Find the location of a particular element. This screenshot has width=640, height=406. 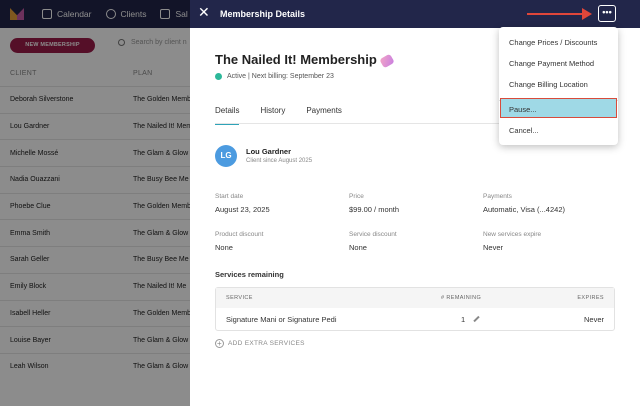

field-value: Automatic, Visa (...4242) is located at coordinates (524, 209).